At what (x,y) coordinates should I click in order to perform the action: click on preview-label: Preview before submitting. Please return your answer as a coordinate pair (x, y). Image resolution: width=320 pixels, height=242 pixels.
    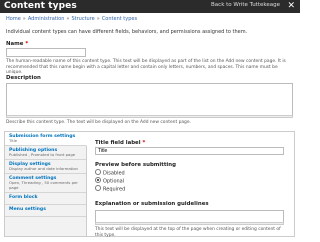
    Looking at the image, I should click on (135, 165).